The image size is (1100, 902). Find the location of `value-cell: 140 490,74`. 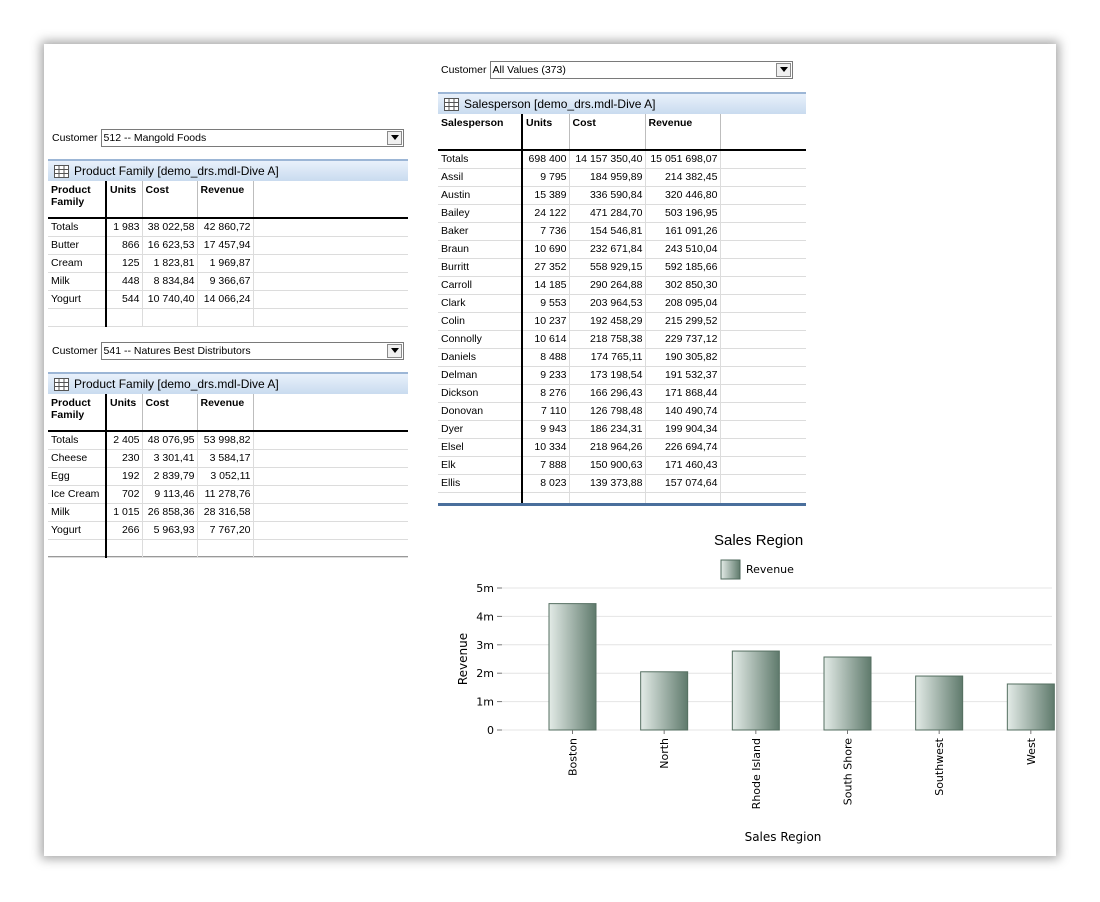

value-cell: 140 490,74 is located at coordinates (683, 411).